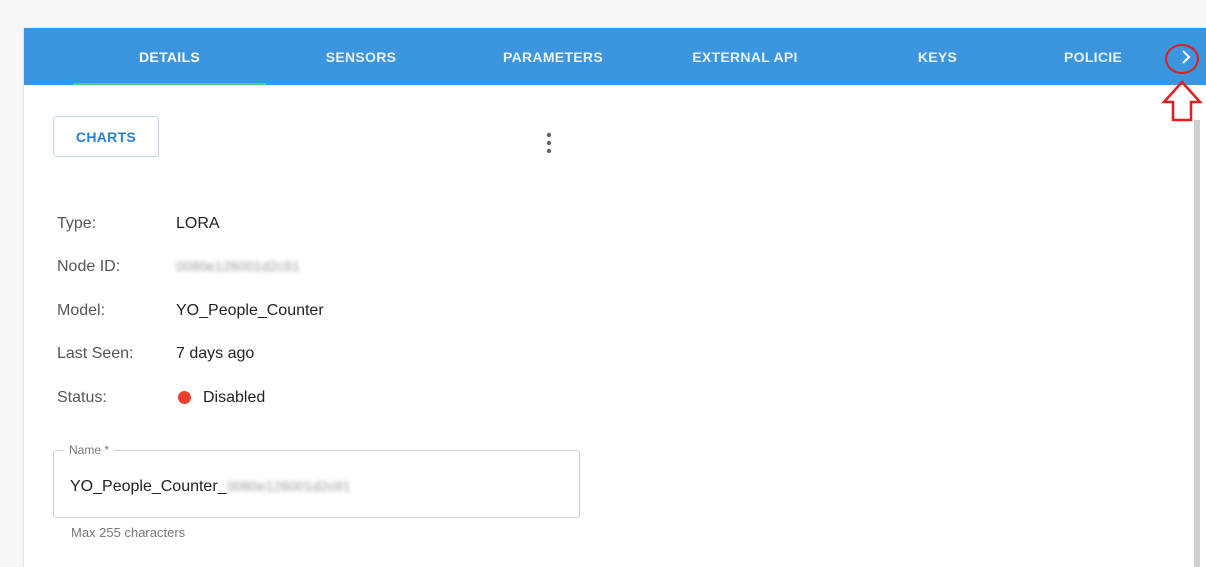 This screenshot has height=567, width=1206. What do you see at coordinates (148, 486) in the screenshot?
I see `name-input-prefix: YO_People_Counter_` at bounding box center [148, 486].